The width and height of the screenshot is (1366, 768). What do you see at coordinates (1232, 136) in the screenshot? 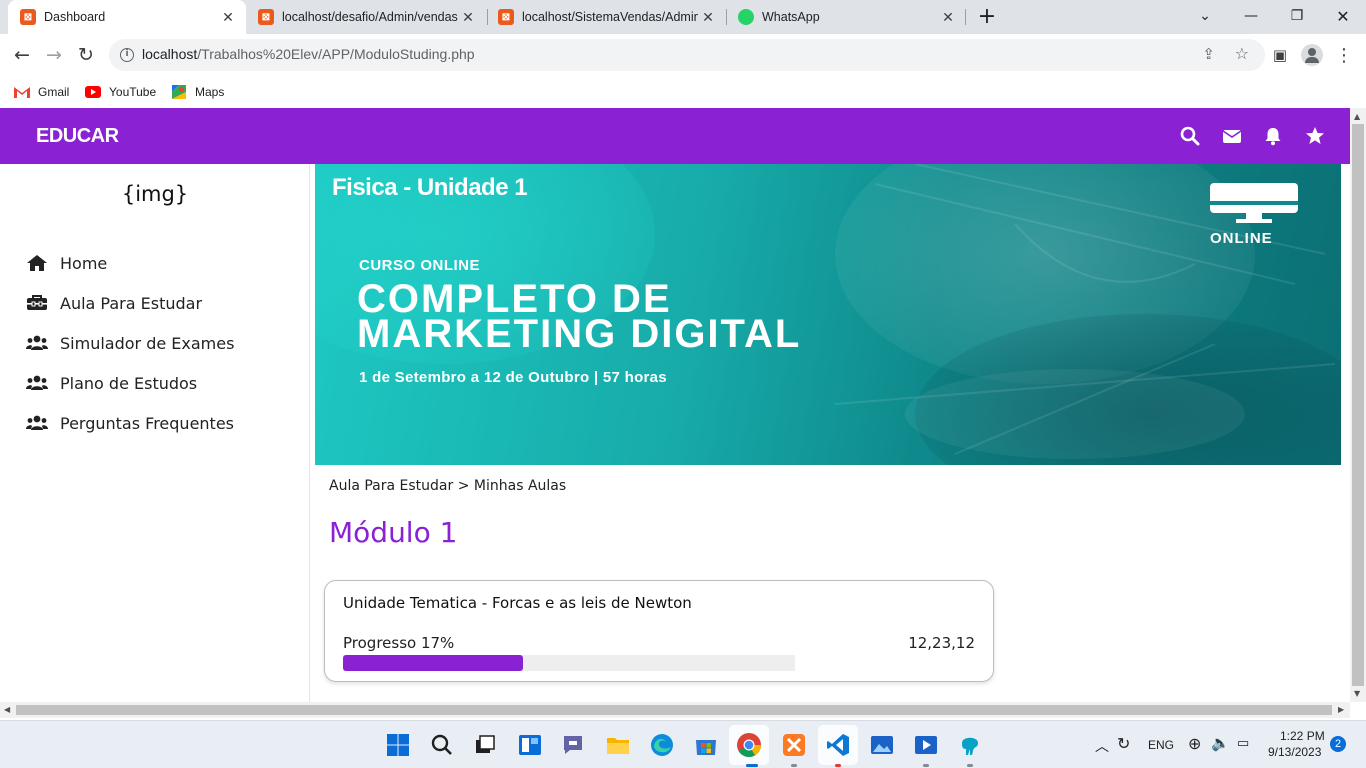
I see `envelope-icon` at bounding box center [1232, 136].